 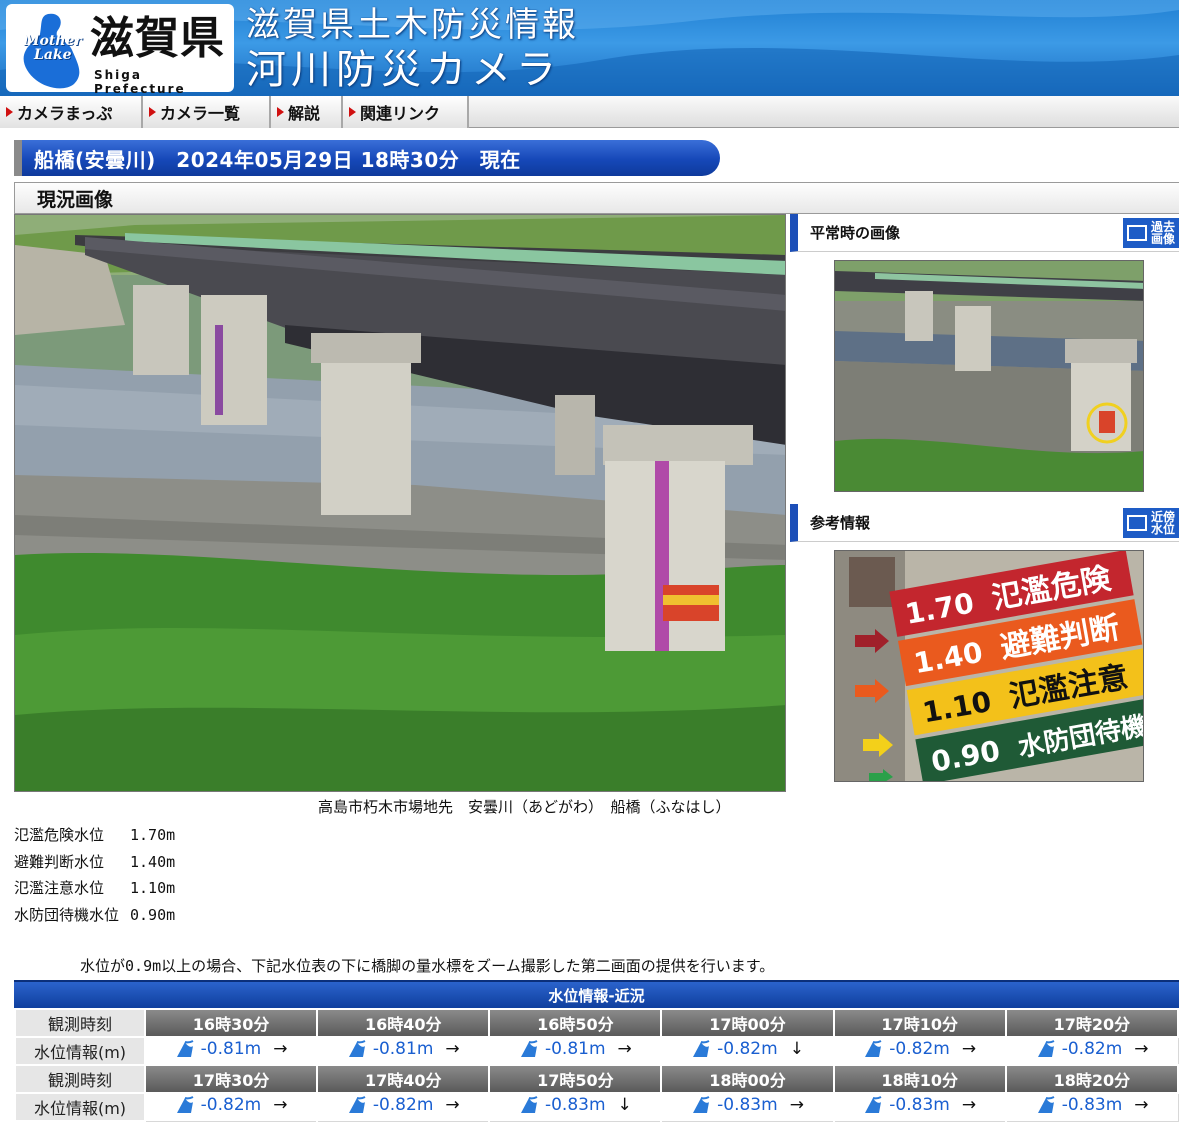 I want to click on observation-time: 16時40分, so click(x=403, y=1023).